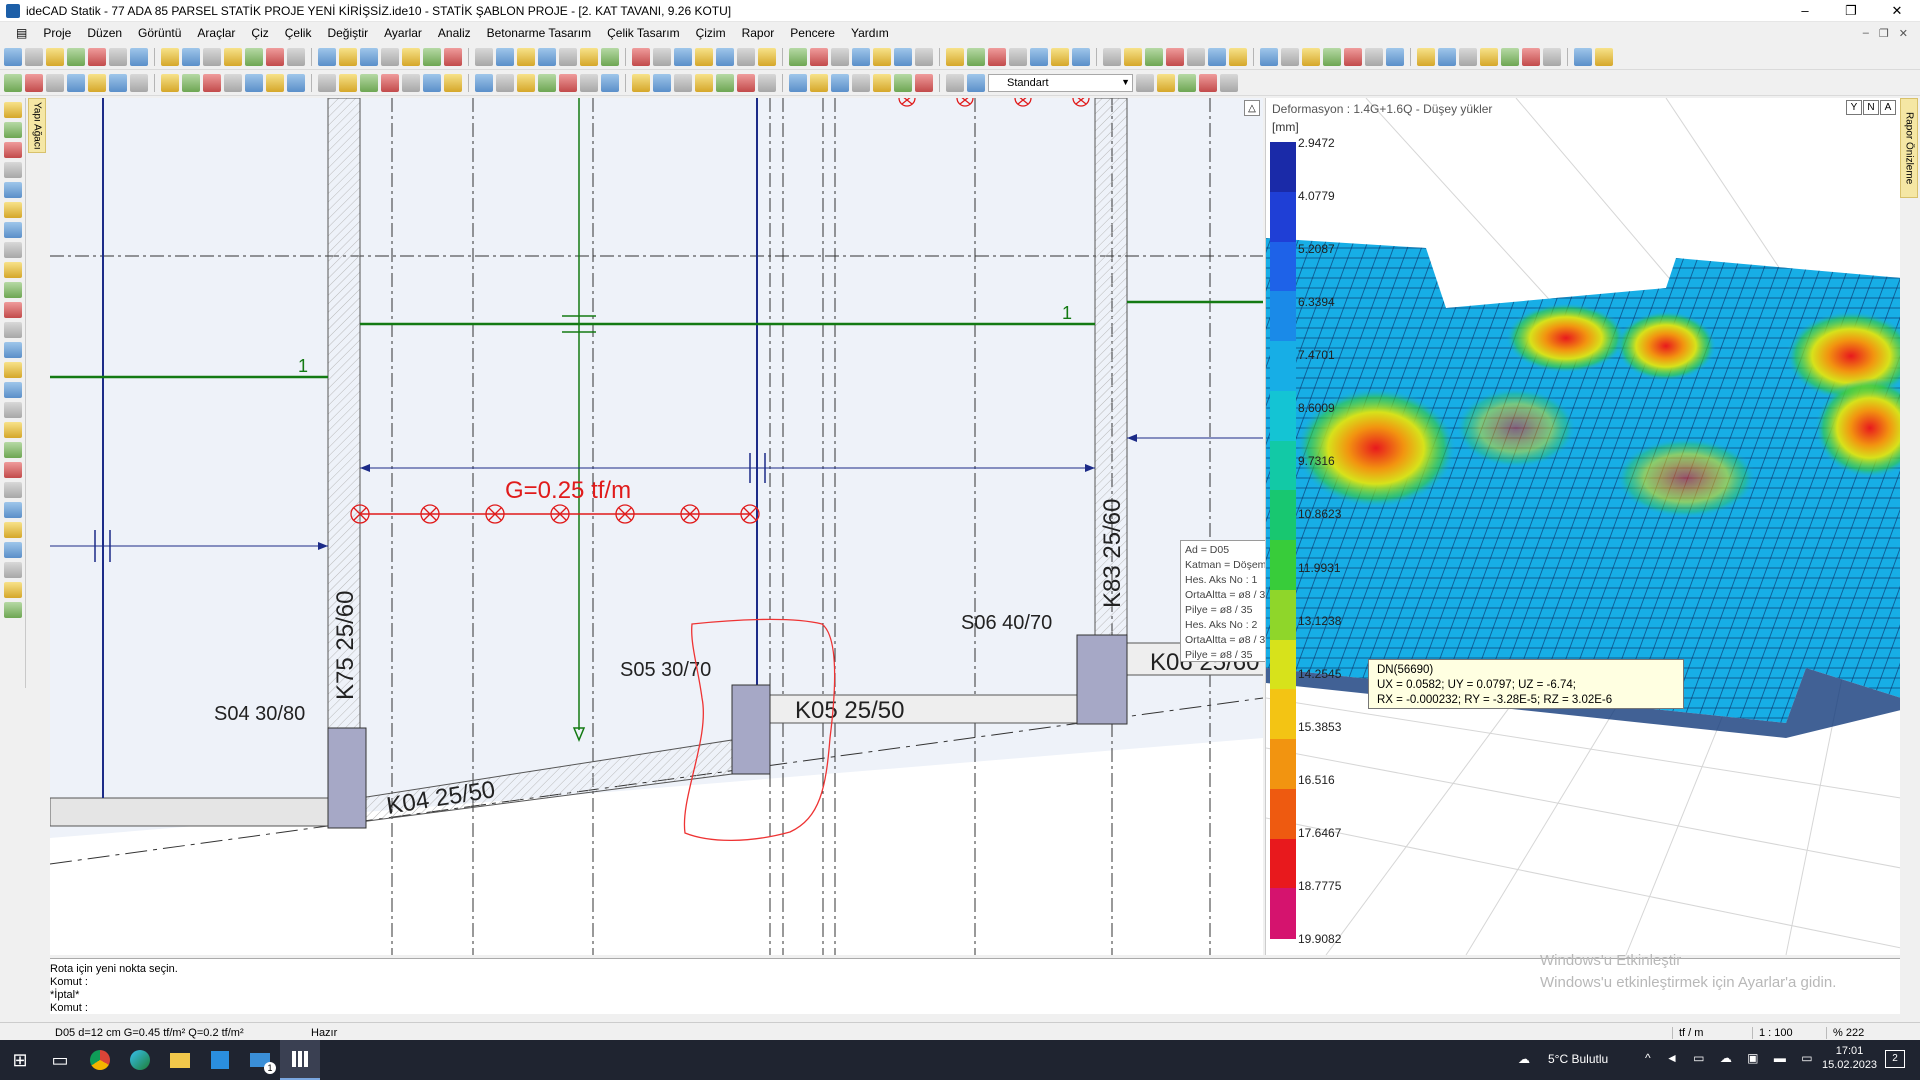 This screenshot has width=1920, height=1080. I want to click on style-select: Standart ▼, so click(1060, 82).